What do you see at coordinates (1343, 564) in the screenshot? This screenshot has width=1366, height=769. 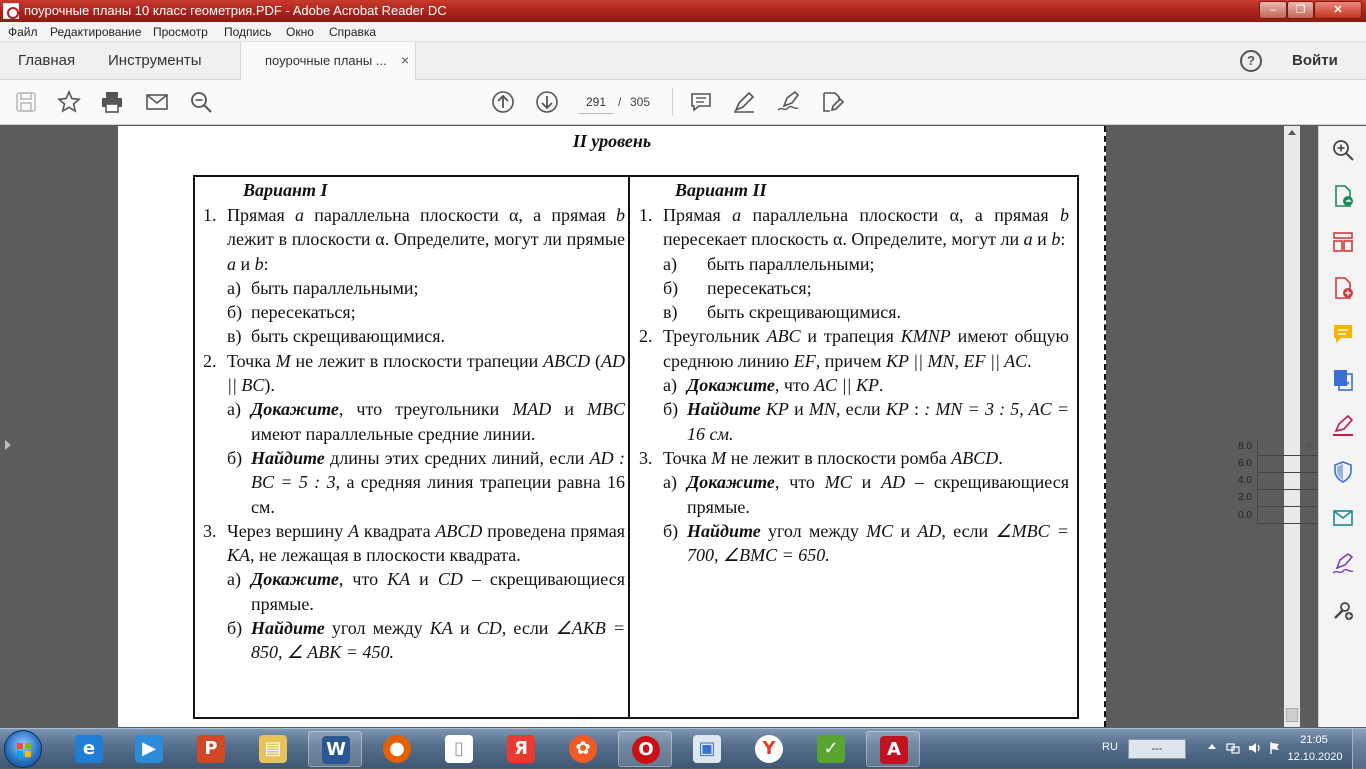 I see `send-for-signature-icon` at bounding box center [1343, 564].